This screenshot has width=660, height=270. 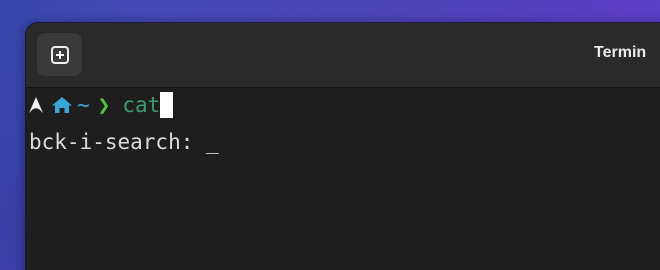 What do you see at coordinates (141, 105) in the screenshot?
I see `command-text: cat` at bounding box center [141, 105].